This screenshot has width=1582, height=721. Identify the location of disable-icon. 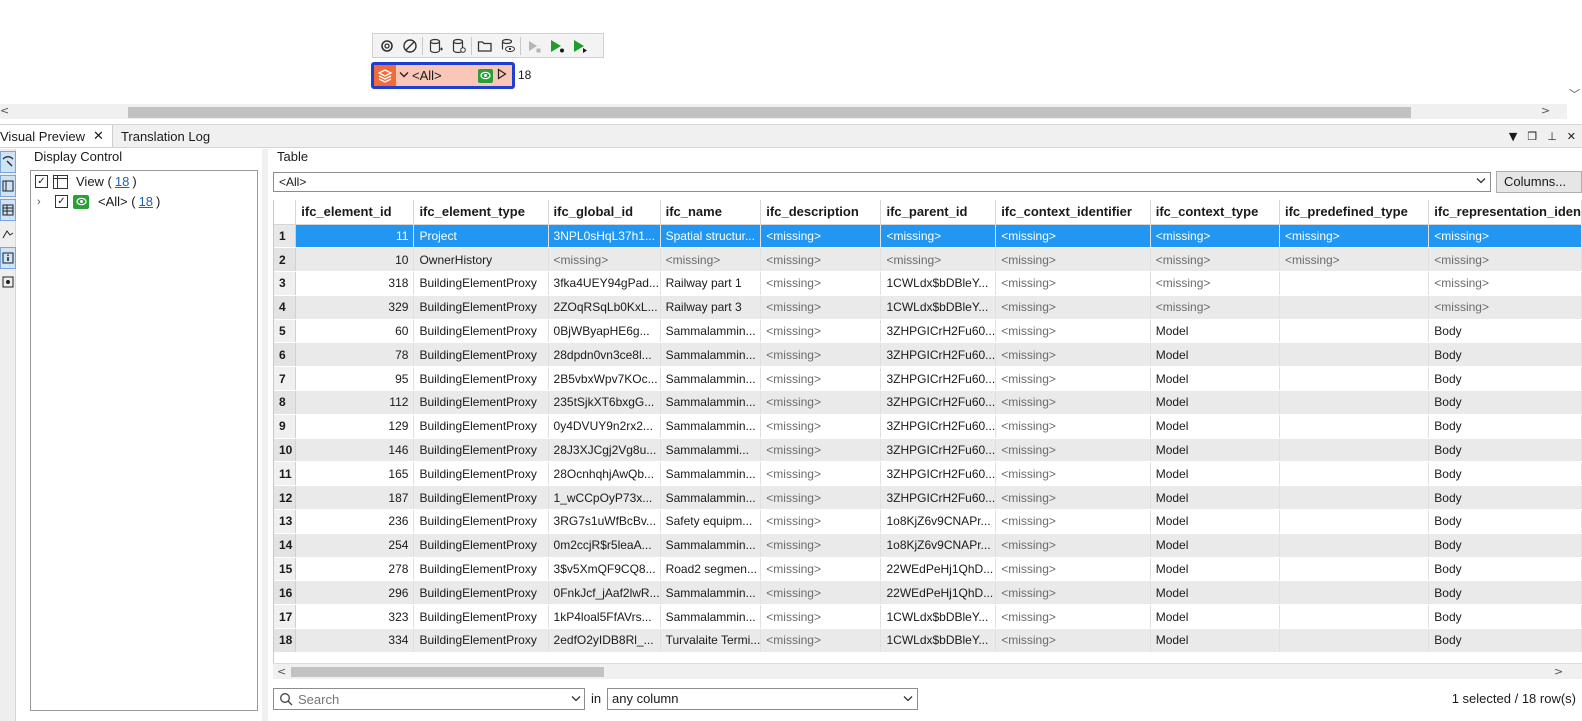
(409, 45).